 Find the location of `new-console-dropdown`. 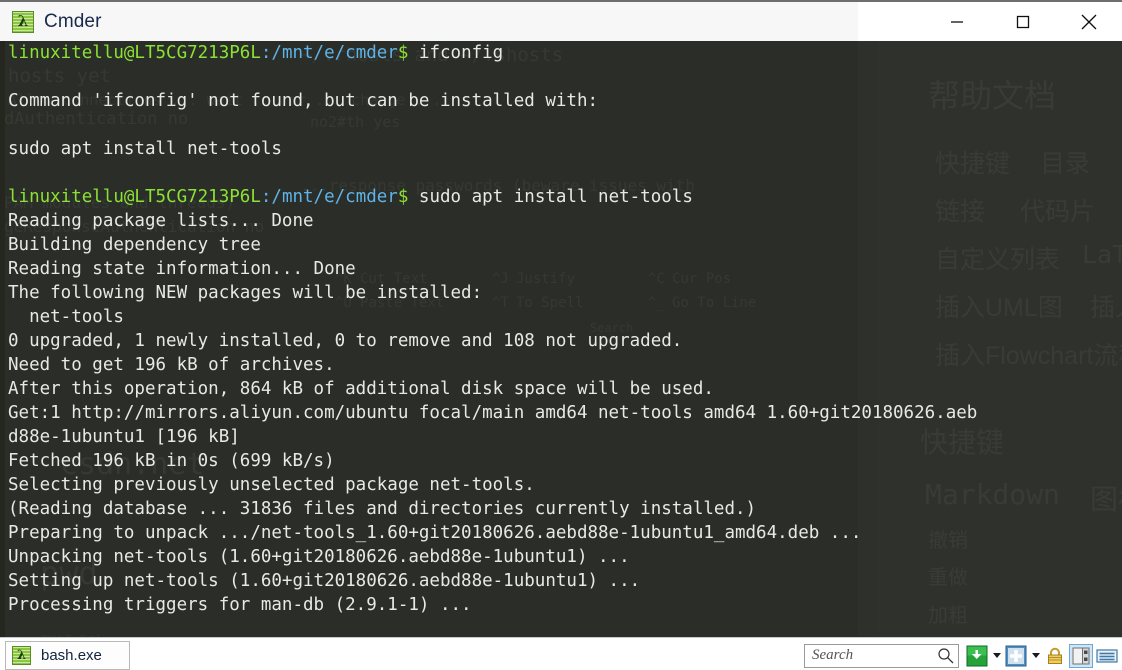

new-console-dropdown is located at coordinates (996, 656).